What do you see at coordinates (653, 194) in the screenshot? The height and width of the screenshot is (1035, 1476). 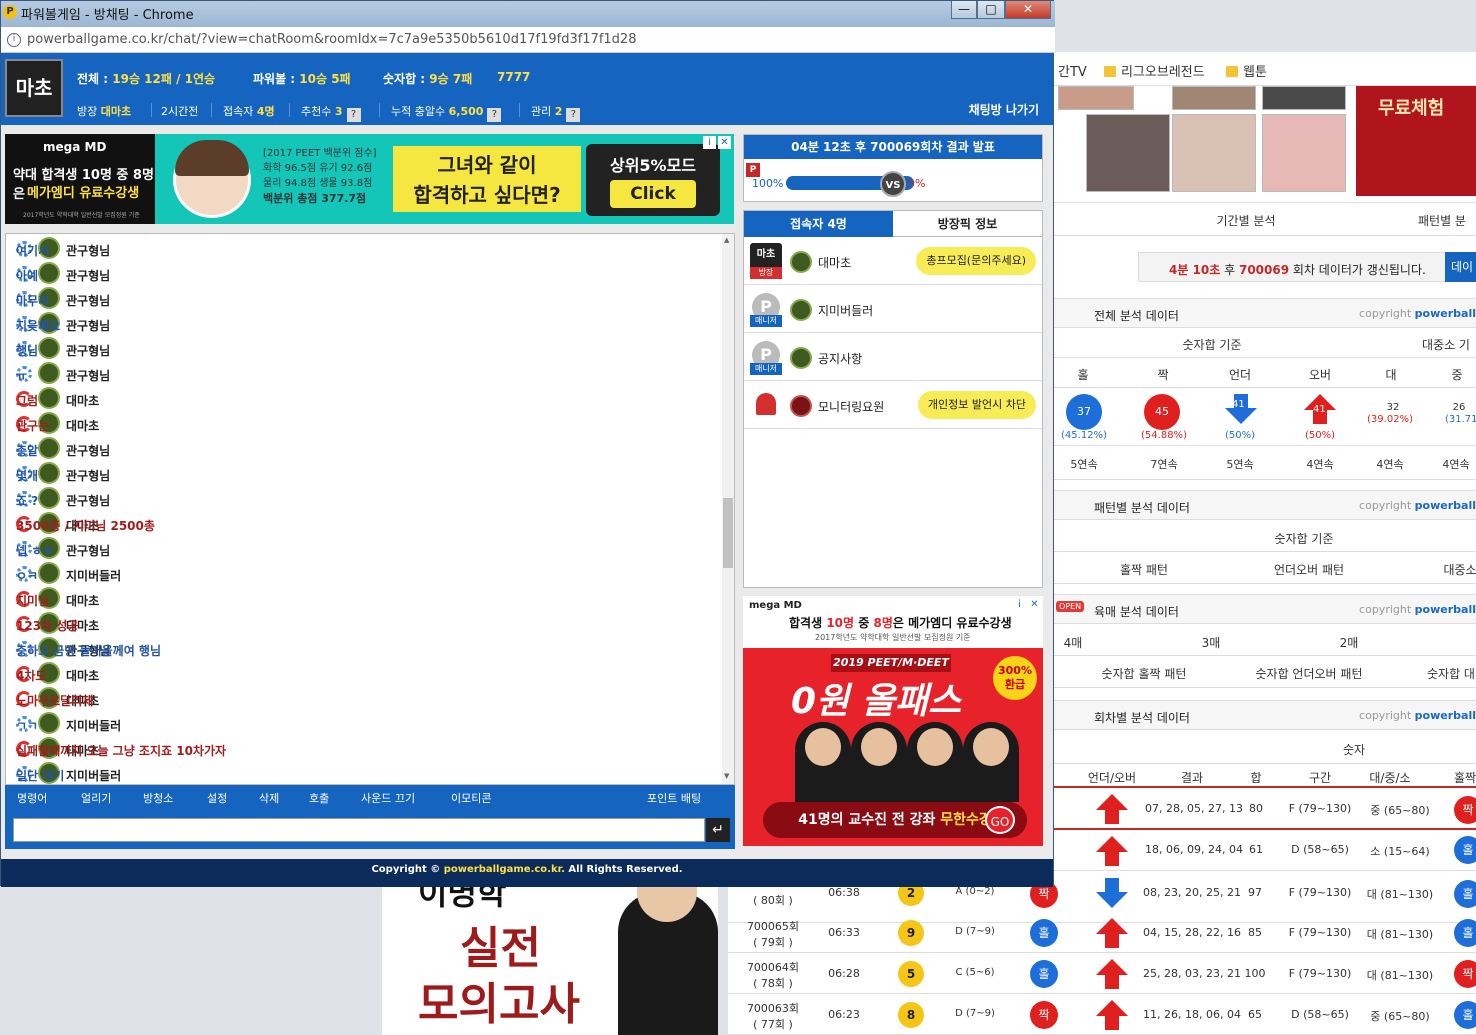 I see `click-button: Click` at bounding box center [653, 194].